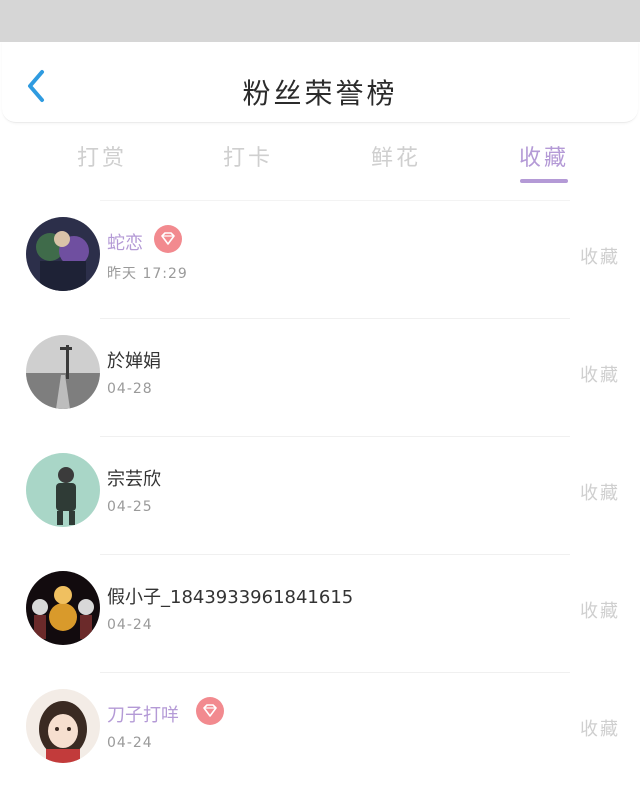  What do you see at coordinates (322, 613) in the screenshot?
I see `list-item: 假小子_1843933961841615 04-24 收藏` at bounding box center [322, 613].